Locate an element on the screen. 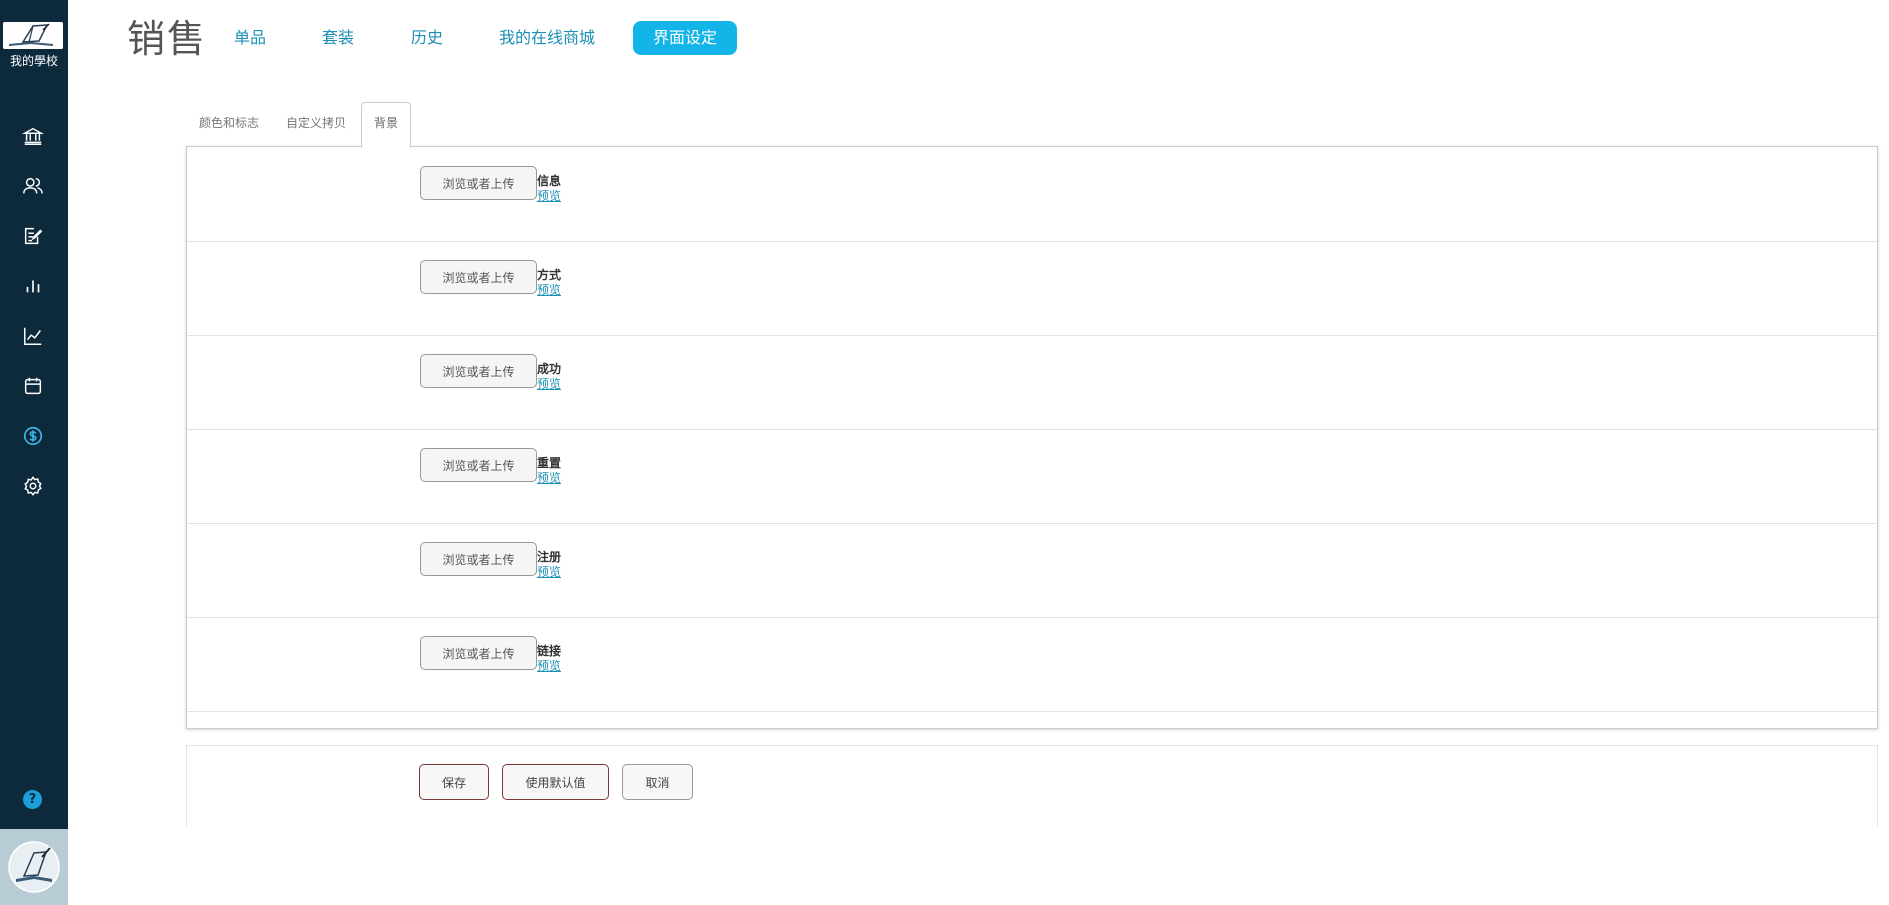  tab-bundles: 套装 is located at coordinates (338, 38).